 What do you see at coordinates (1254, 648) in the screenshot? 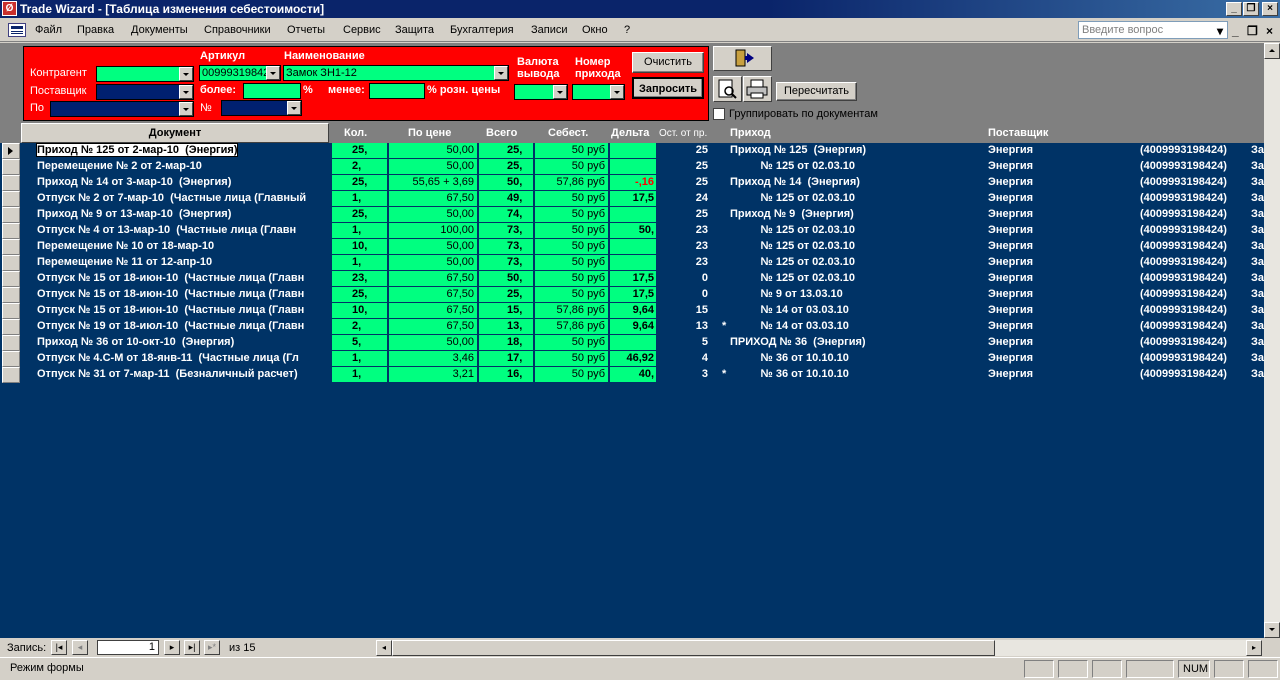
I see `scroll-right-icon: ▸` at bounding box center [1254, 648].